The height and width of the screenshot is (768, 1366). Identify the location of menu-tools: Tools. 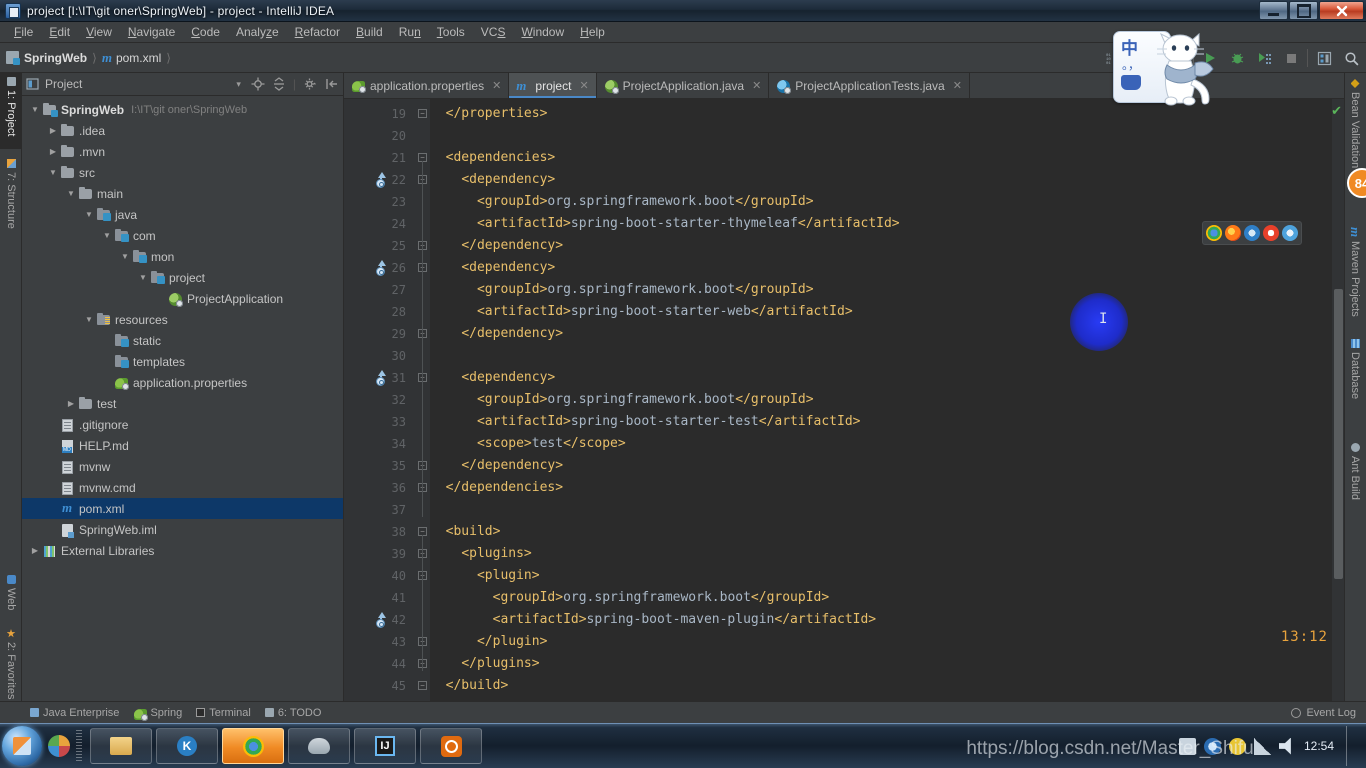
(451, 32).